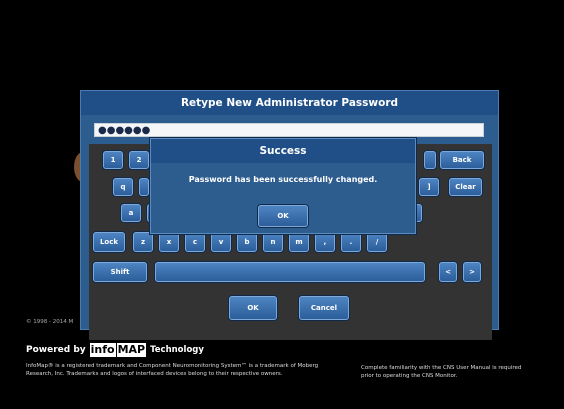  Describe the element at coordinates (113, 160) in the screenshot. I see `key-1: 1` at that location.